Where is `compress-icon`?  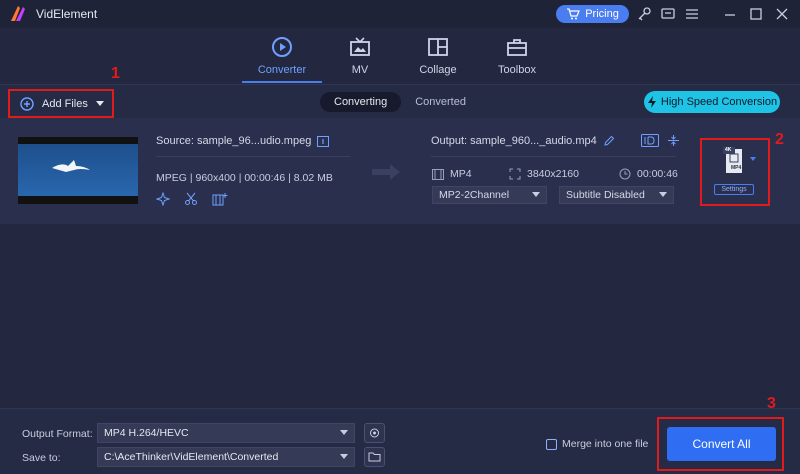
compress-icon is located at coordinates (673, 140).